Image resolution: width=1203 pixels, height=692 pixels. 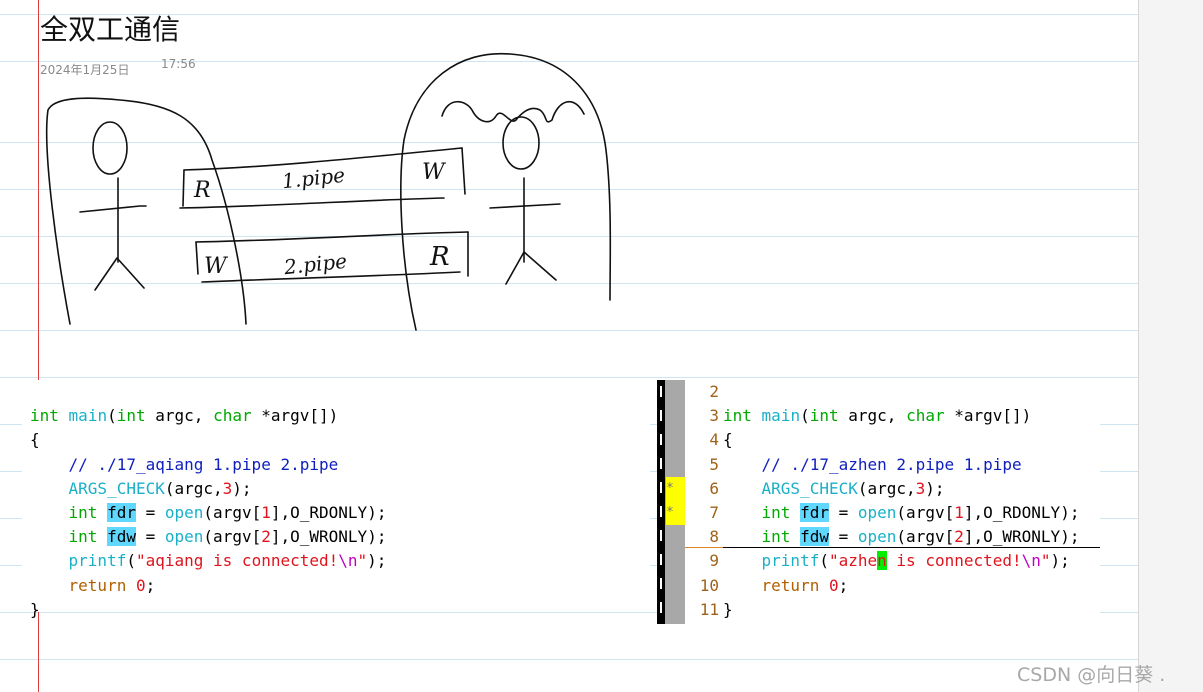 What do you see at coordinates (1171, 346) in the screenshot?
I see `side-panel` at bounding box center [1171, 346].